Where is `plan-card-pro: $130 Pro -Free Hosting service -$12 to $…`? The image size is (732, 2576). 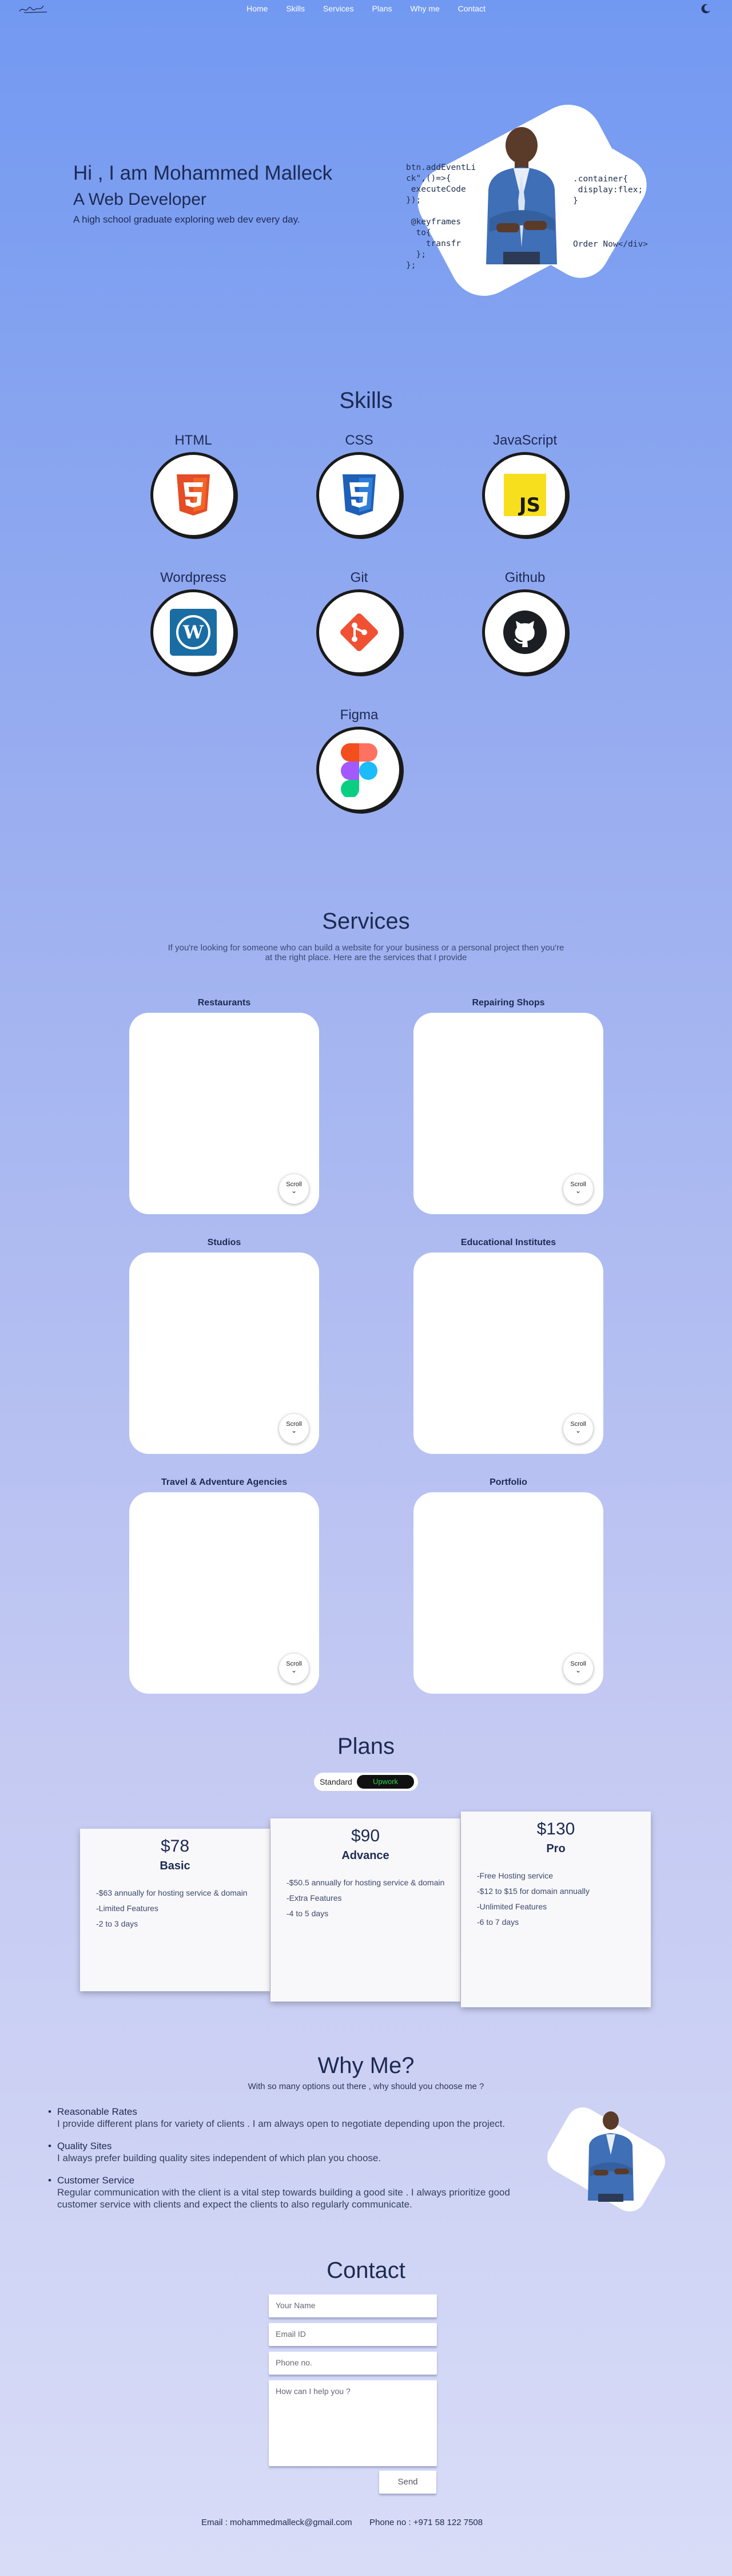
plan-card-pro: $130 Pro -Free Hosting service -$12 to $… is located at coordinates (556, 1910).